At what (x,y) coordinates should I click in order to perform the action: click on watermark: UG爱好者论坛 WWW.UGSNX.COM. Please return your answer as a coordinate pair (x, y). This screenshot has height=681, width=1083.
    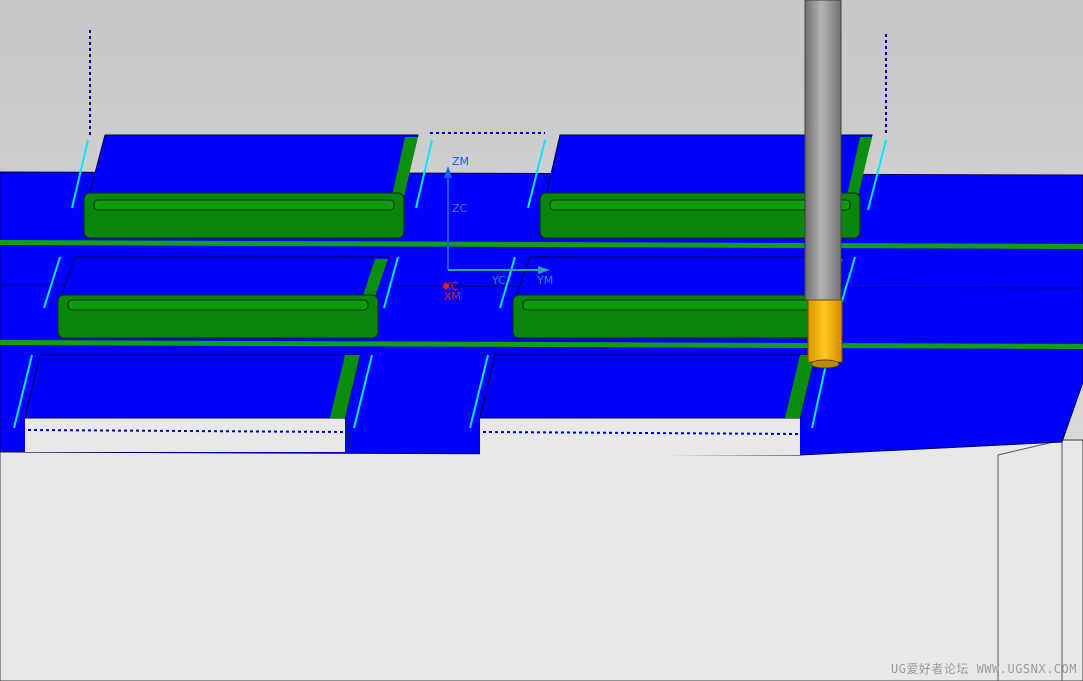
    Looking at the image, I should click on (983, 669).